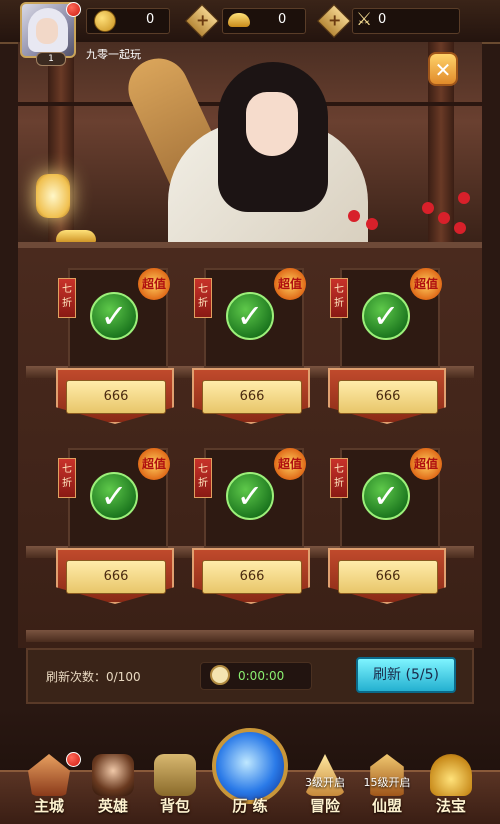 The width and height of the screenshot is (500, 824). I want to click on nav-adventure: 3级开启 冒险, so click(325, 781).